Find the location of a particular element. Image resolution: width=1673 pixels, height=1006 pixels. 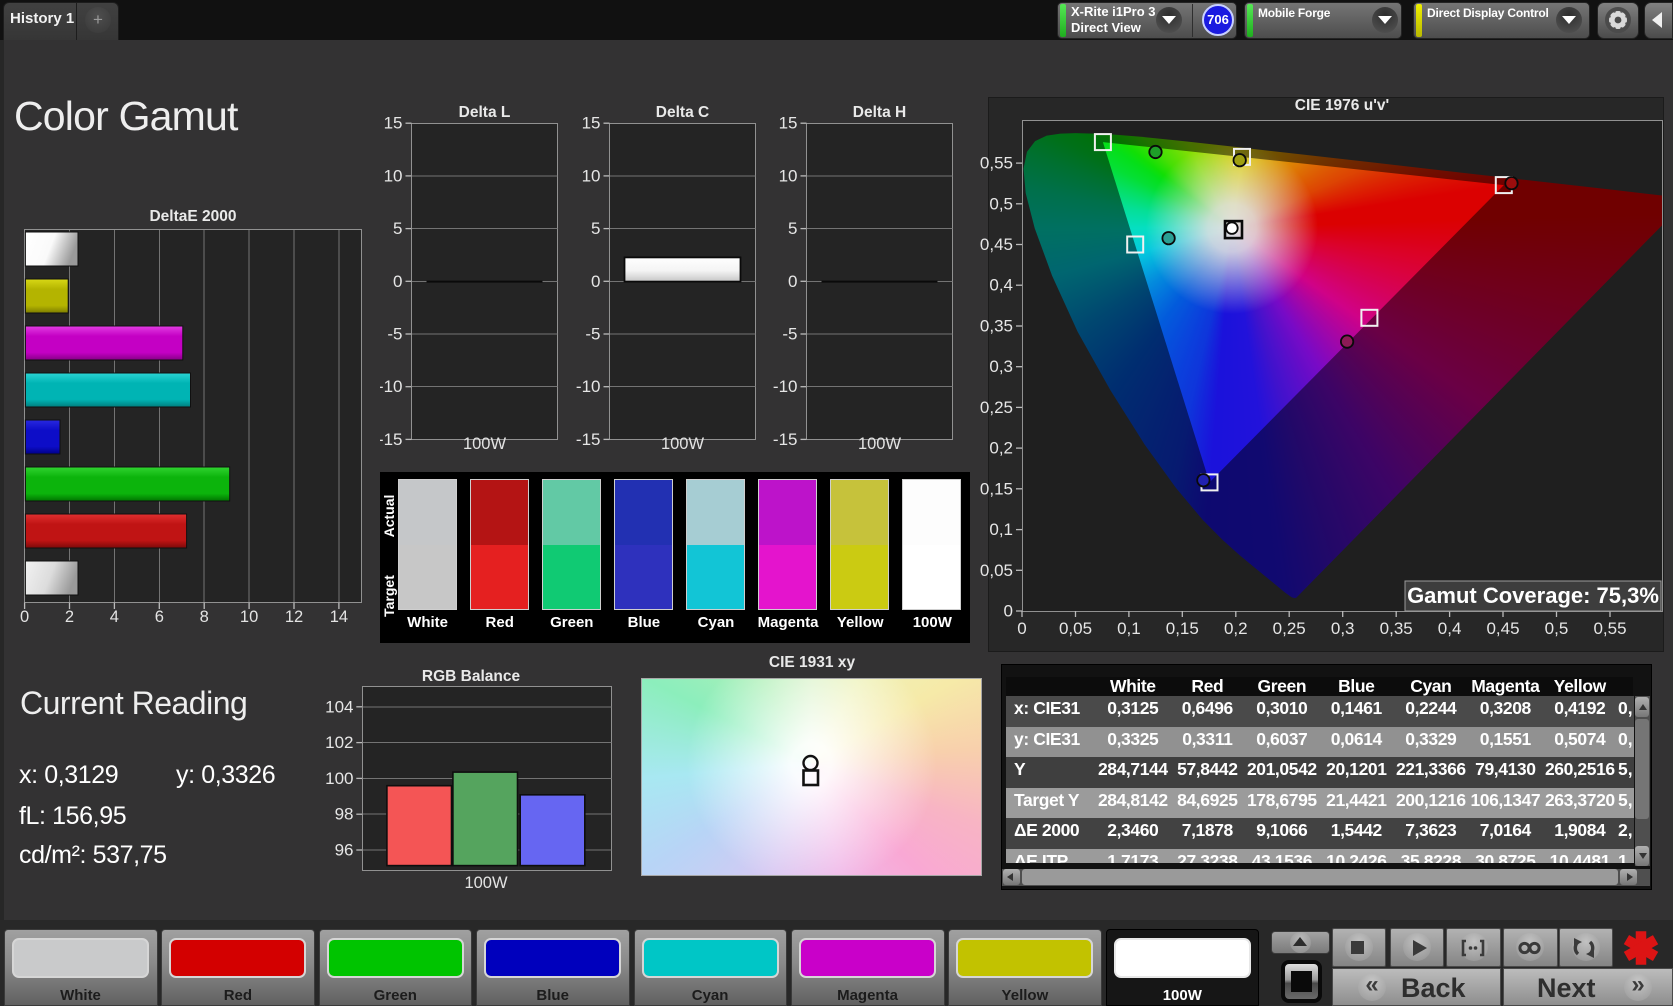

svg-text: 98 is located at coordinates (344, 814).